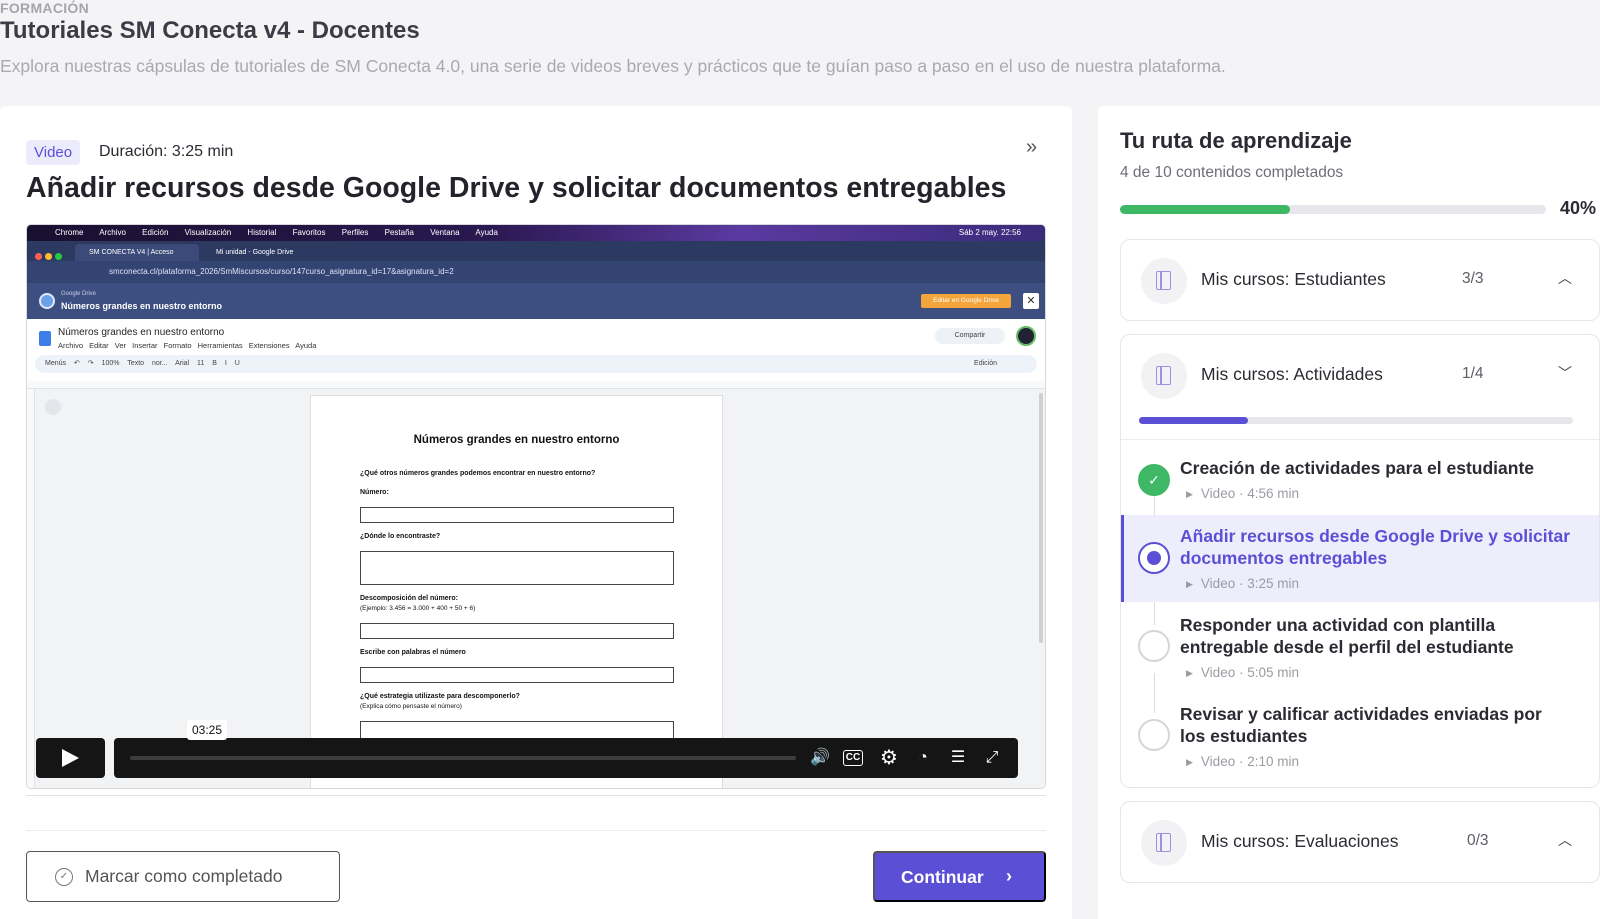 This screenshot has width=1600, height=919. Describe the element at coordinates (1249, 493) in the screenshot. I see `lesson-item-meta-text: Video · 4:56 min` at that location.